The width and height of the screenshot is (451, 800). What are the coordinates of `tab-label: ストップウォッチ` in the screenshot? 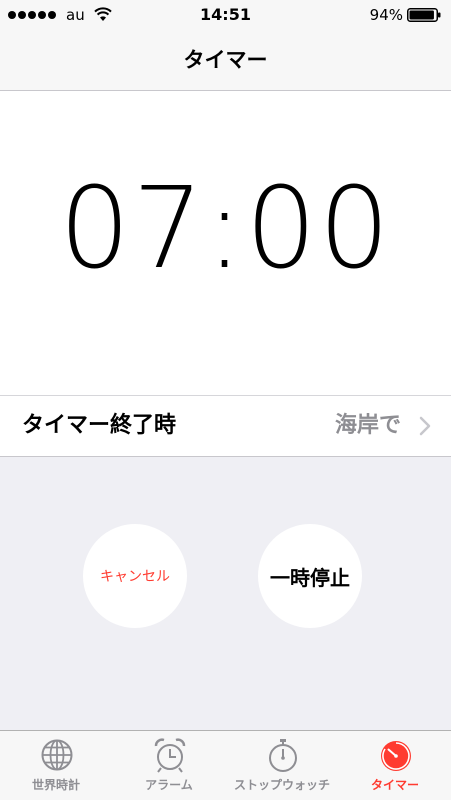 It's located at (281, 785).